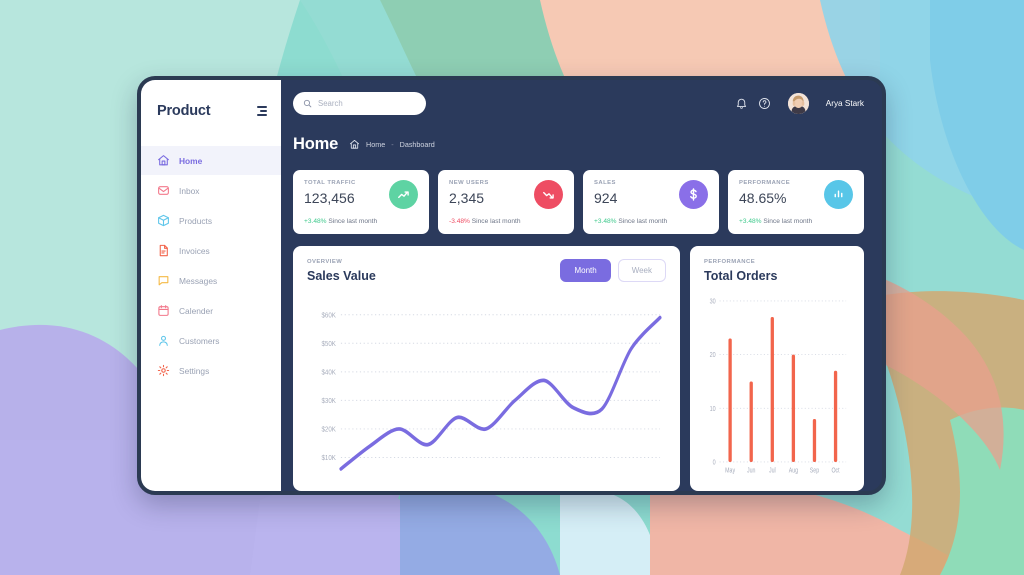 This screenshot has width=1024, height=575. What do you see at coordinates (367, 103) in the screenshot?
I see `search-input` at bounding box center [367, 103].